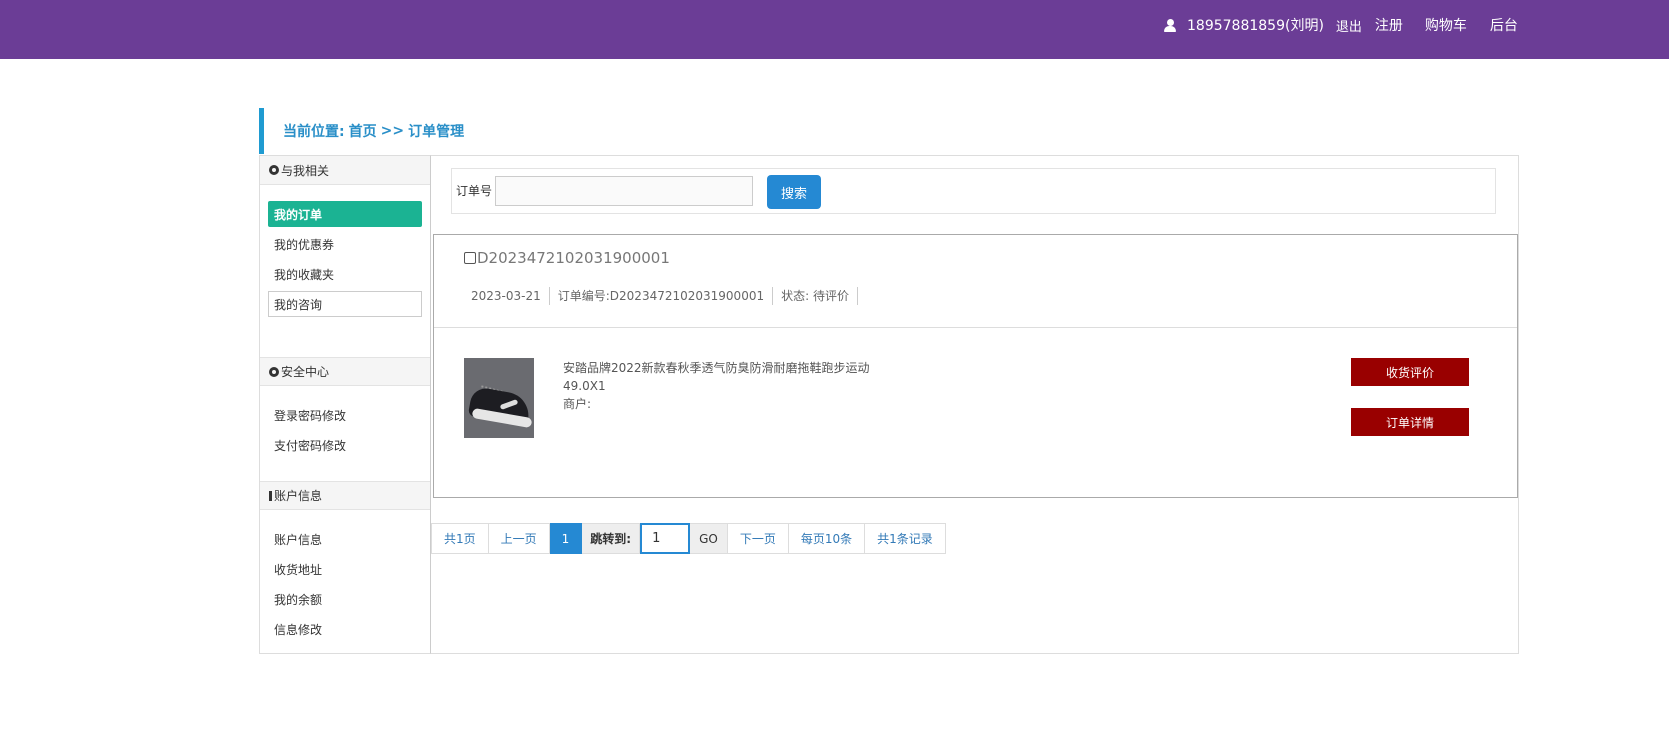  I want to click on product-name: 安踏品牌2022新款春秋季透气防臭防滑耐磨拖鞋跑步运动, so click(716, 368).